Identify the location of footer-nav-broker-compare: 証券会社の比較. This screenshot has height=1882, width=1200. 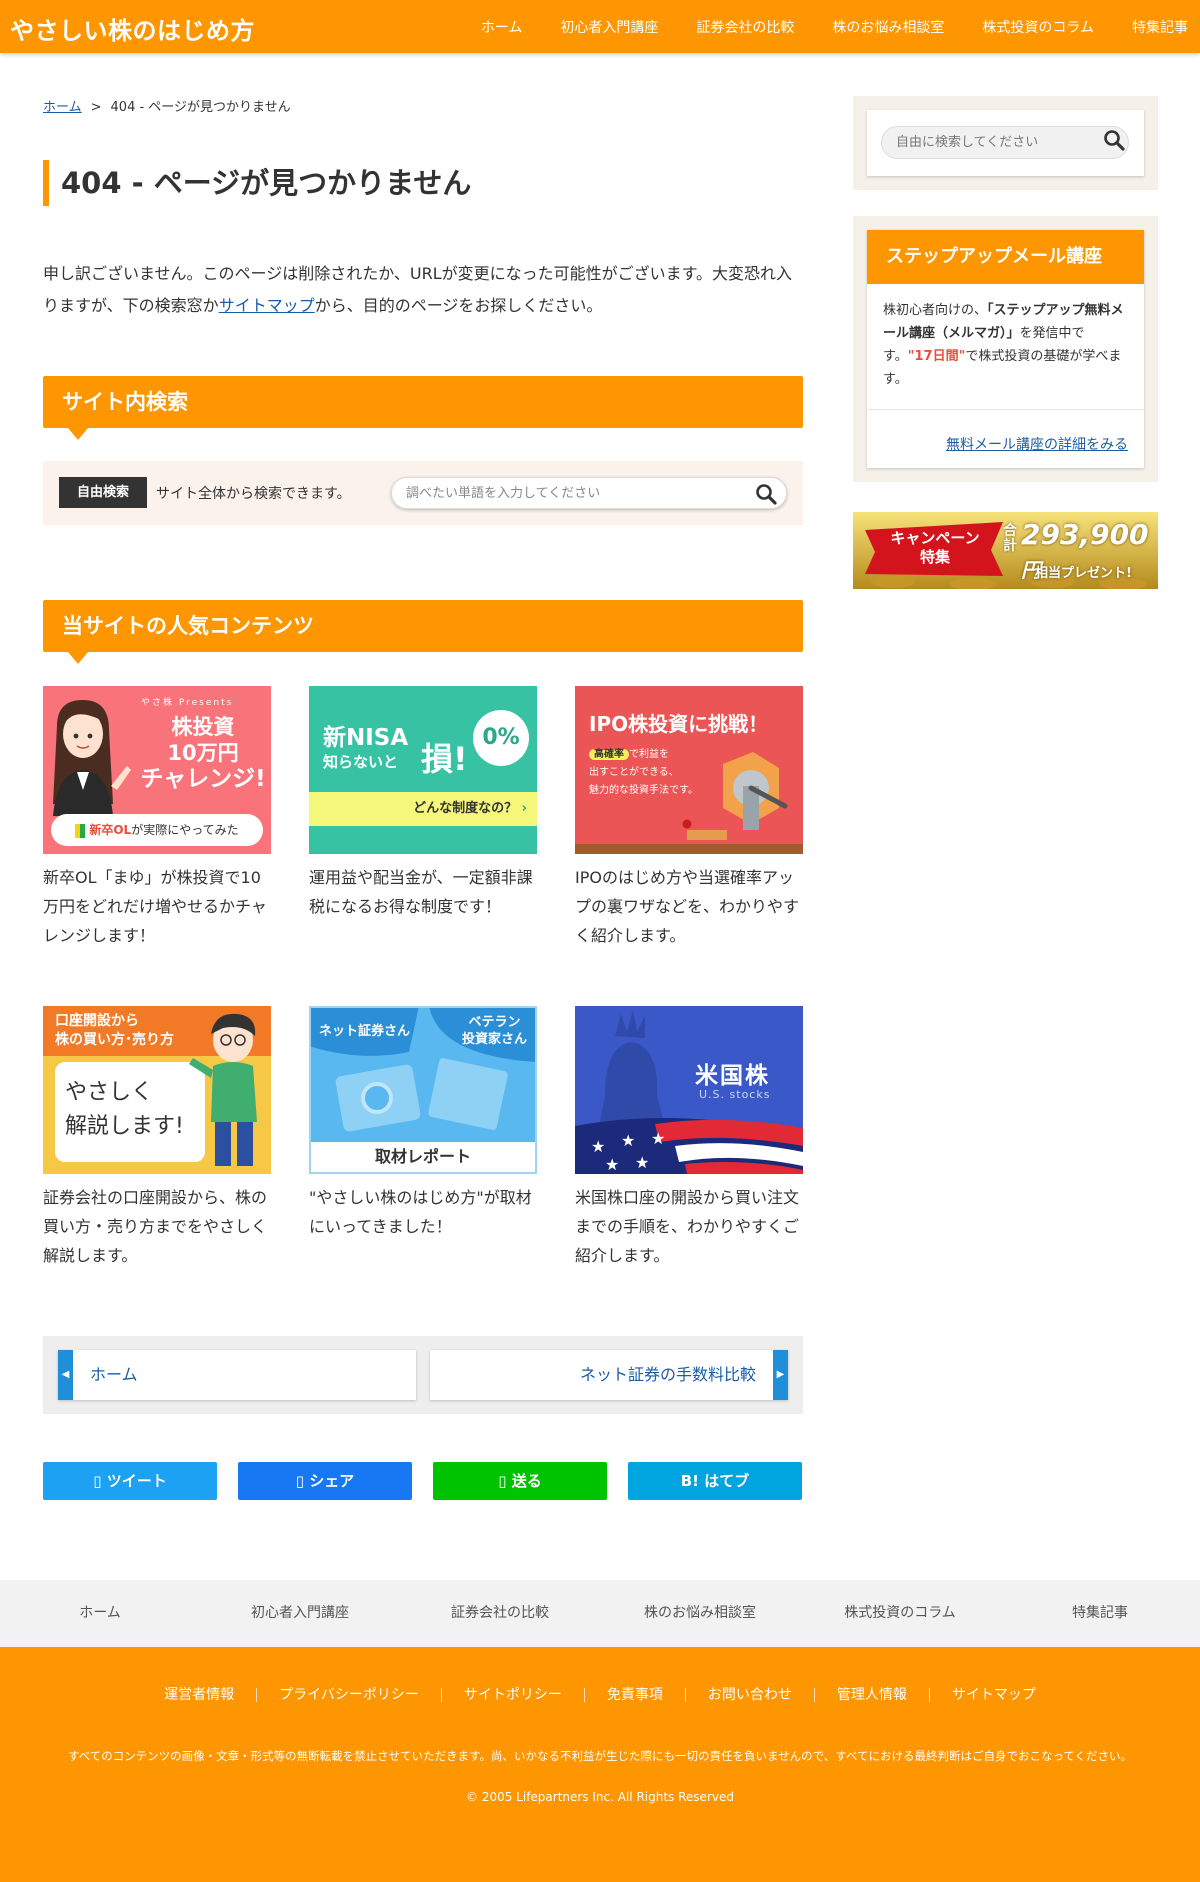
(500, 1613).